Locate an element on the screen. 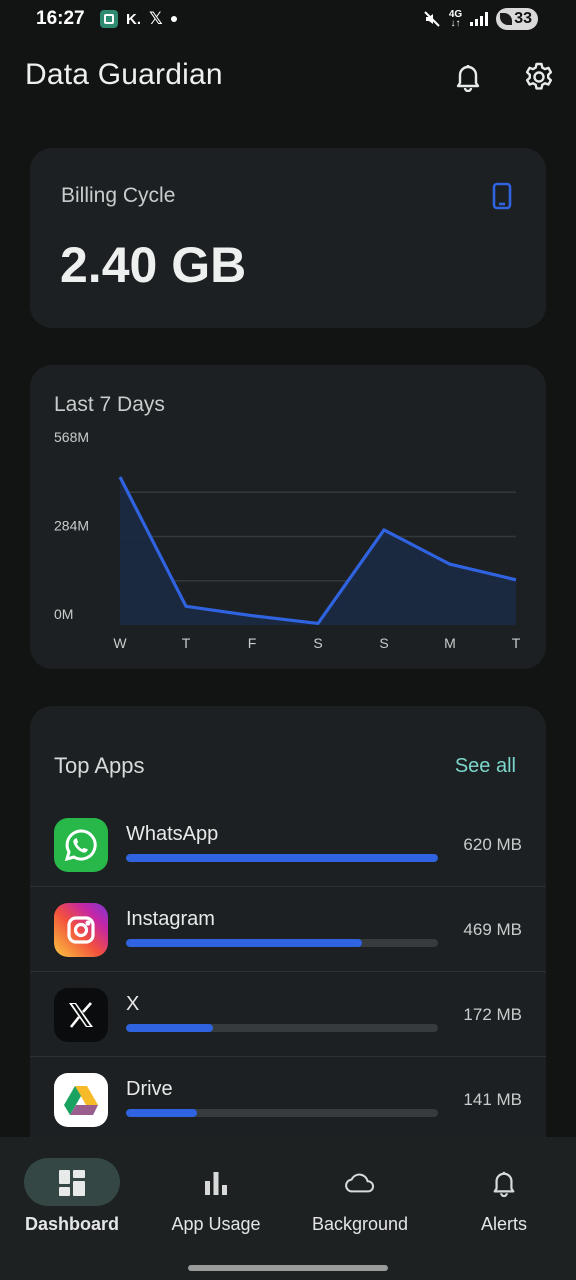 This screenshot has width=576, height=1280. dashboard-icon is located at coordinates (72, 1183).